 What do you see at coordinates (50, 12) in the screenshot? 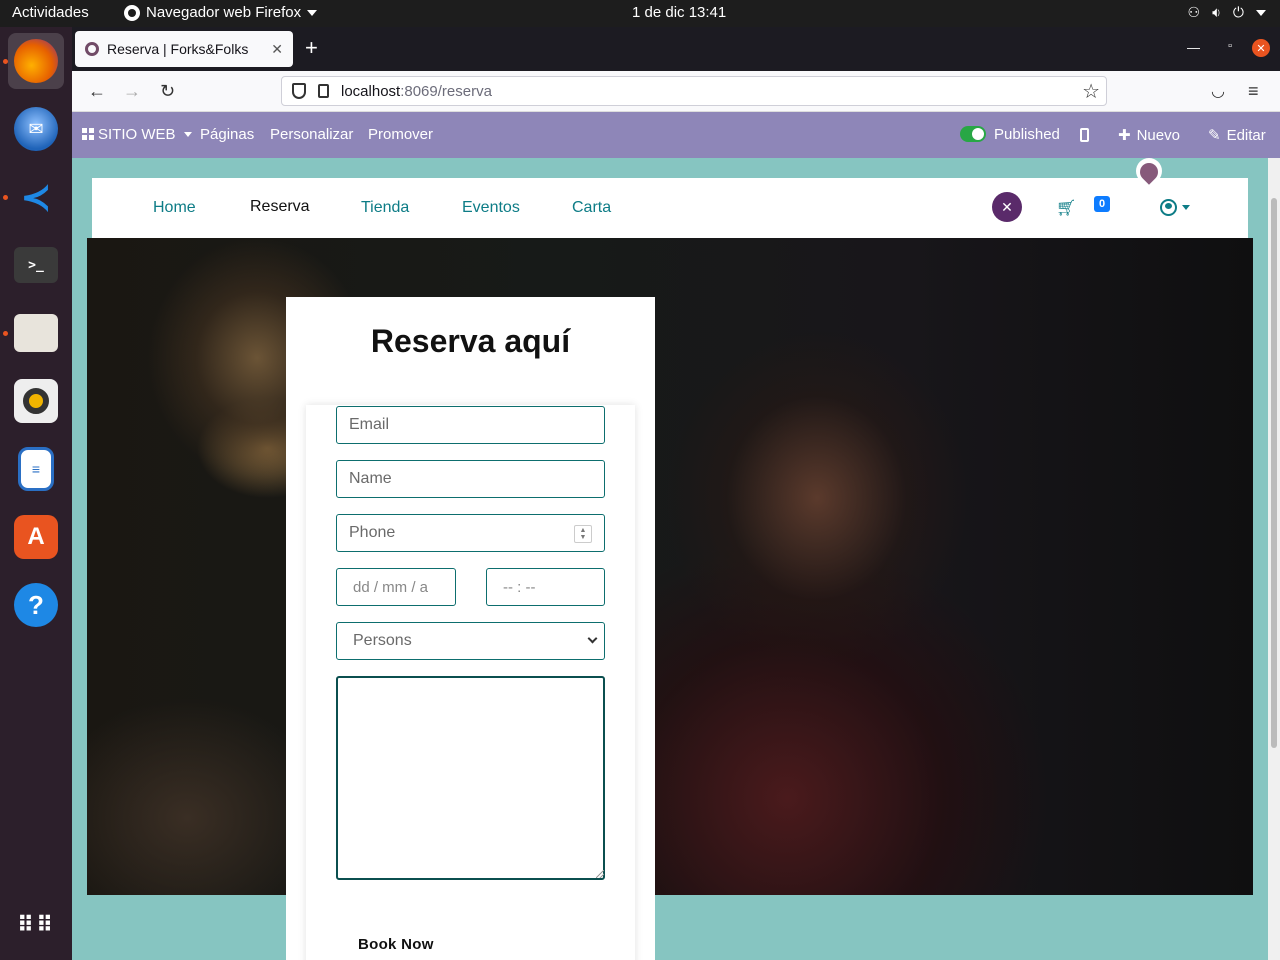
I see `activities-button: Actividades` at bounding box center [50, 12].